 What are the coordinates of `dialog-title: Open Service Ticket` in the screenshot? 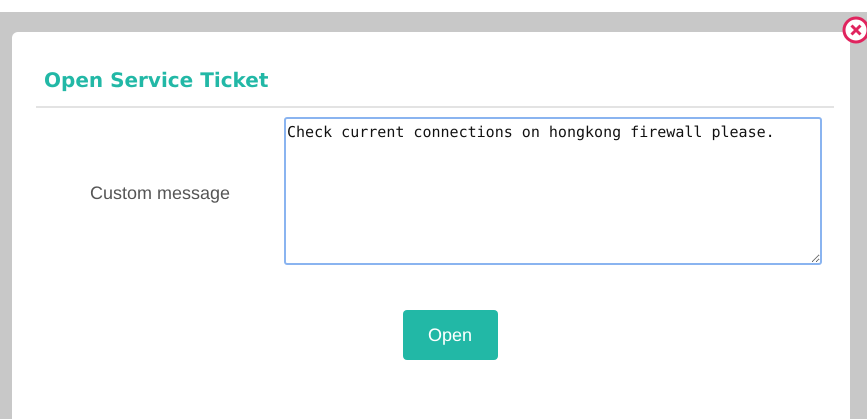 It's located at (435, 86).